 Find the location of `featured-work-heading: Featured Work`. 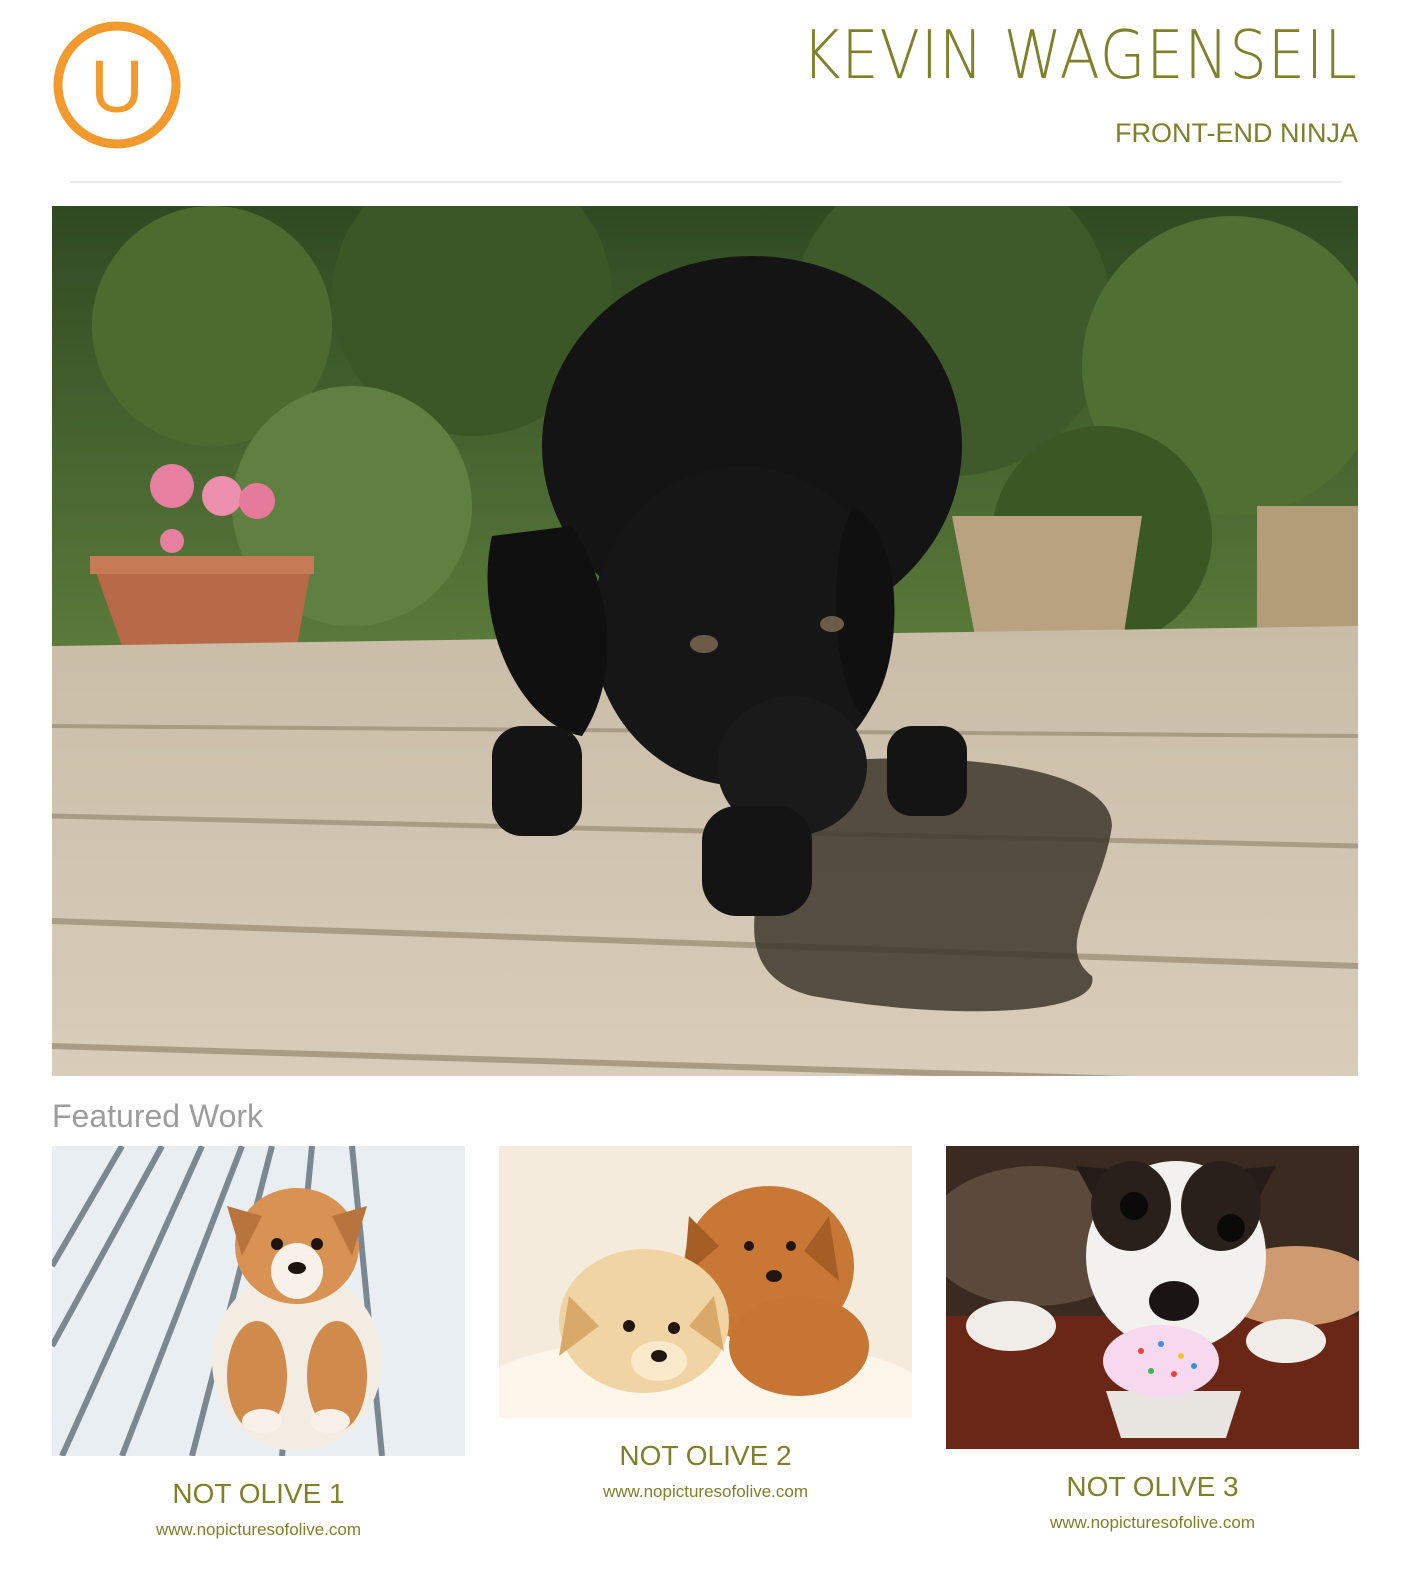

featured-work-heading: Featured Work is located at coordinates (158, 1116).